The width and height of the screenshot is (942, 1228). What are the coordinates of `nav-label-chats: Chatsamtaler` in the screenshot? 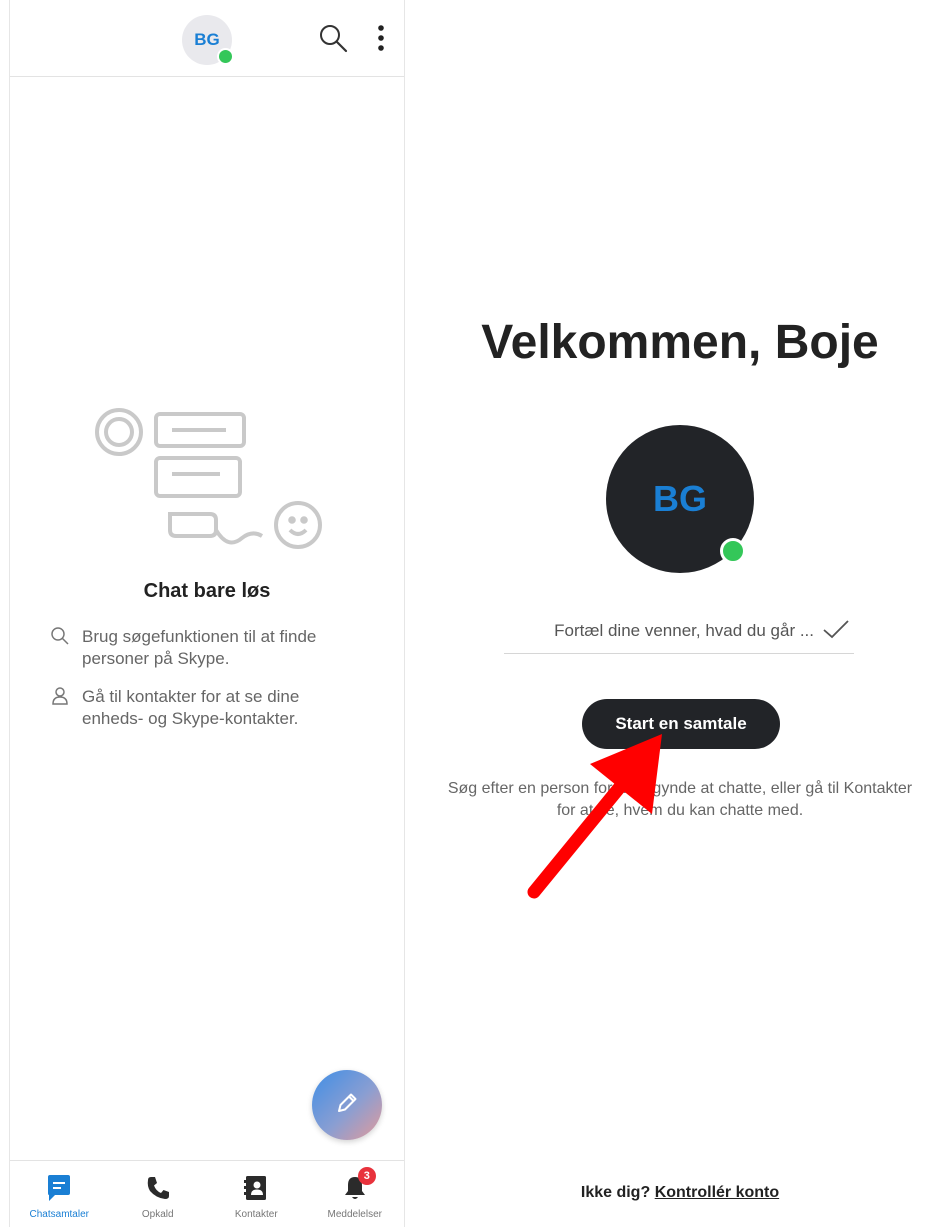 It's located at (59, 1214).